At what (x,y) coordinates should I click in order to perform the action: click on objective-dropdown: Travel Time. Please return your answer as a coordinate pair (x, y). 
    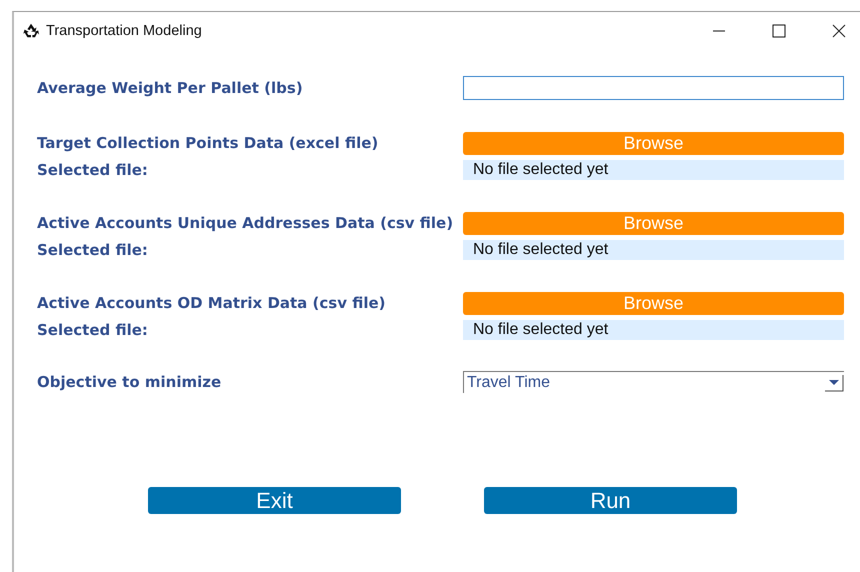
    Looking at the image, I should click on (653, 382).